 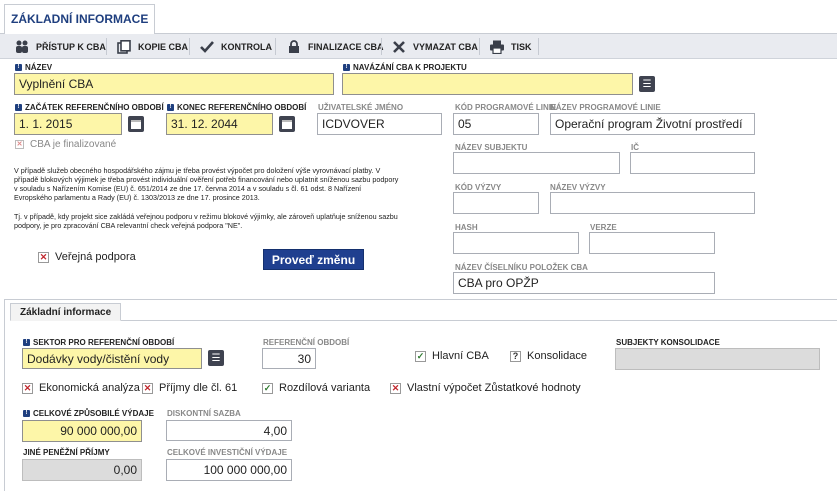 I want to click on copy-cba-button: KOPIE CBA, so click(x=152, y=46).